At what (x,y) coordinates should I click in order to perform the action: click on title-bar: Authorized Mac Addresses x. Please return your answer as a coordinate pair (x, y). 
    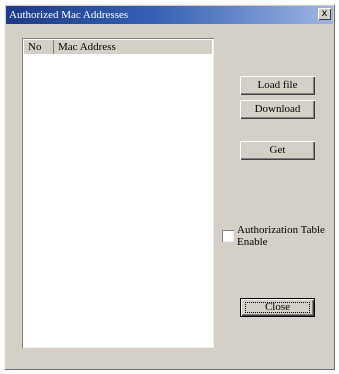
    Looking at the image, I should click on (169, 15).